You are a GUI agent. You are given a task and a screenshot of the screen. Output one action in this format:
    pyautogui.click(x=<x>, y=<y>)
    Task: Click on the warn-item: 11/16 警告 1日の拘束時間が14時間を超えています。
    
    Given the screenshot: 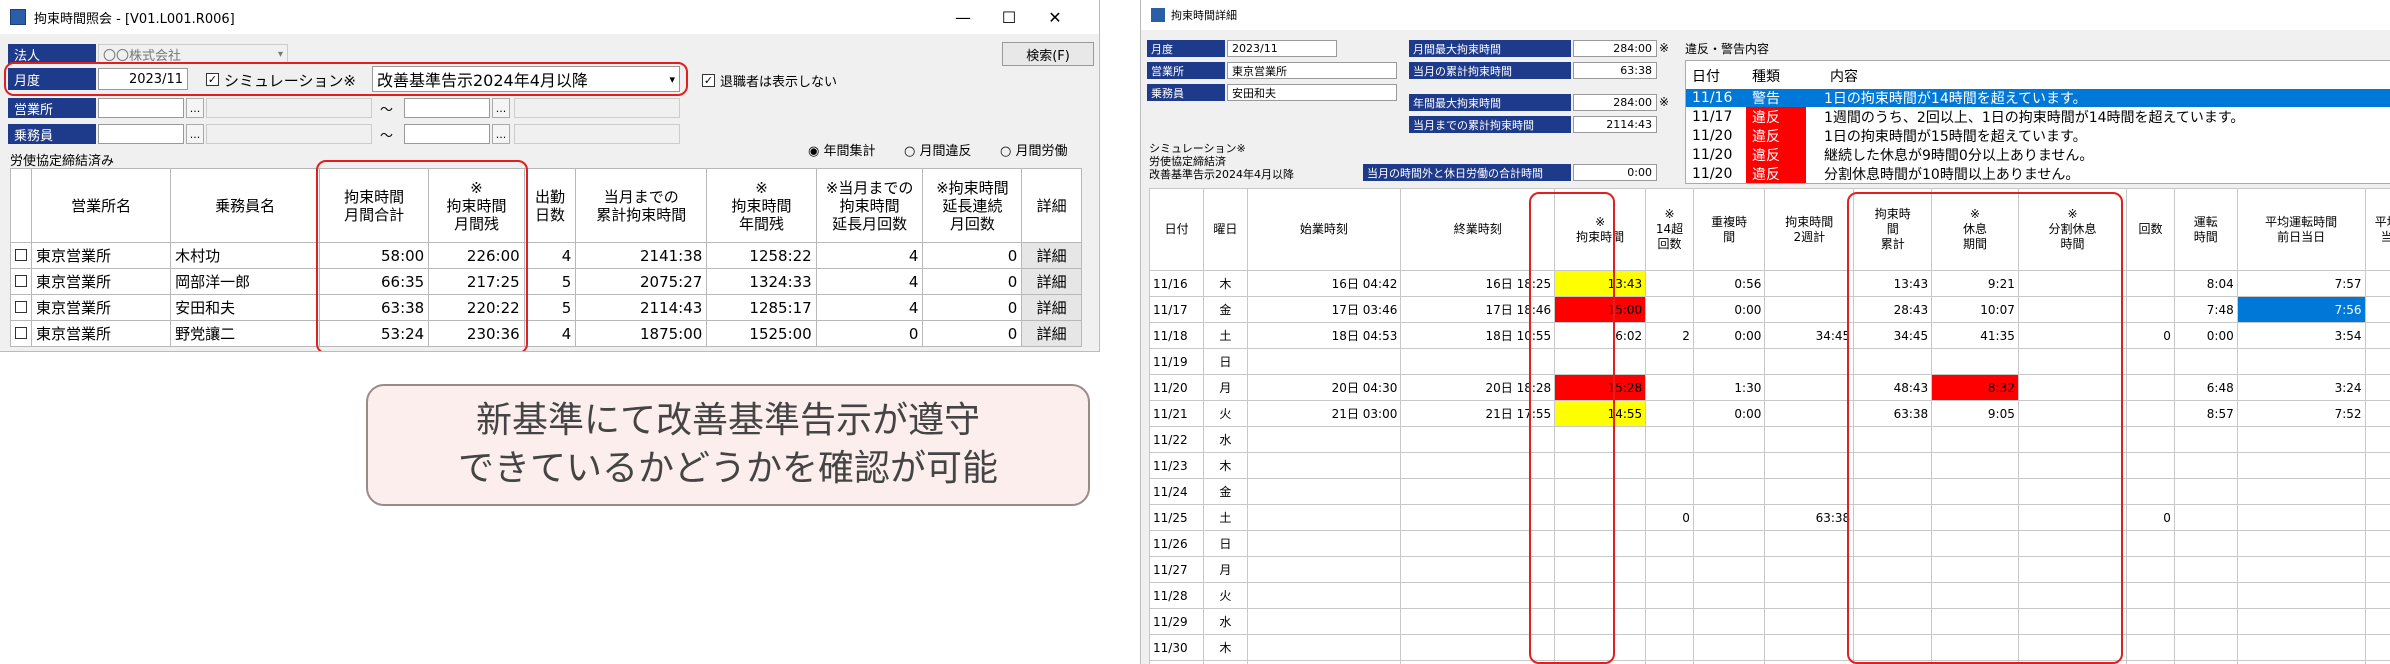 What is the action you would take?
    pyautogui.click(x=2038, y=98)
    